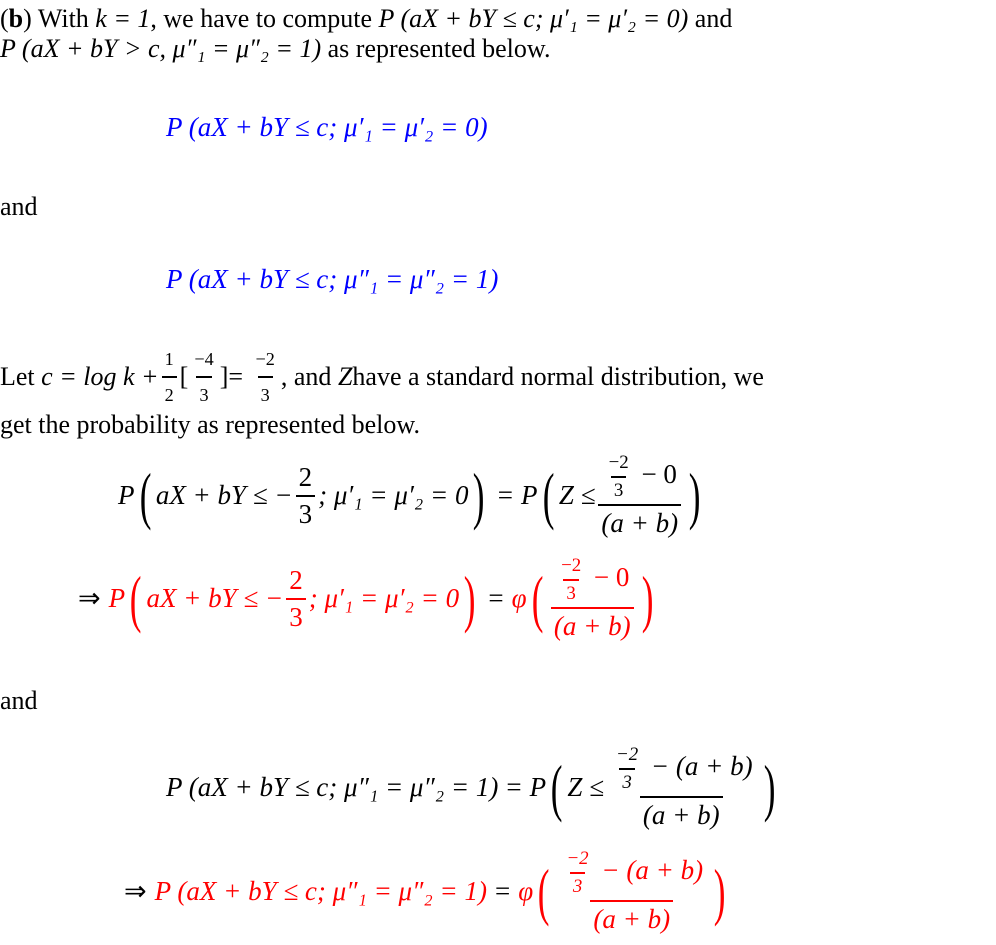 The height and width of the screenshot is (945, 996). I want to click on phi-symbol: φ, so click(519, 598).